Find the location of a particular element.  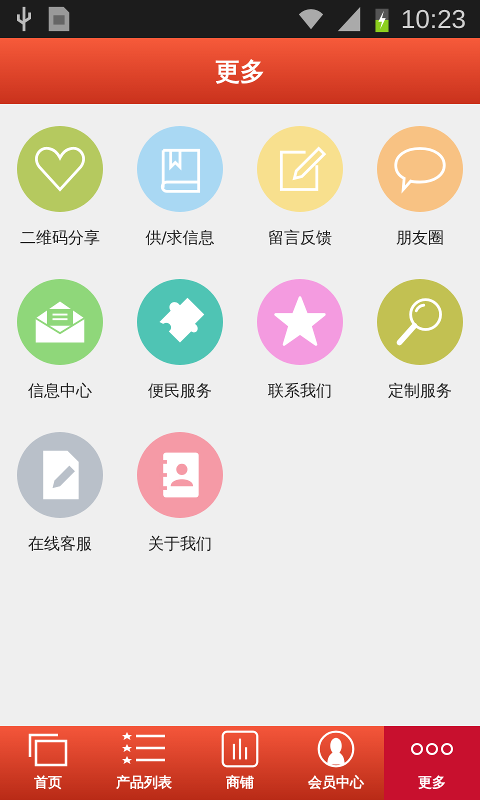

nav-tab: 会员中心 is located at coordinates (336, 763).